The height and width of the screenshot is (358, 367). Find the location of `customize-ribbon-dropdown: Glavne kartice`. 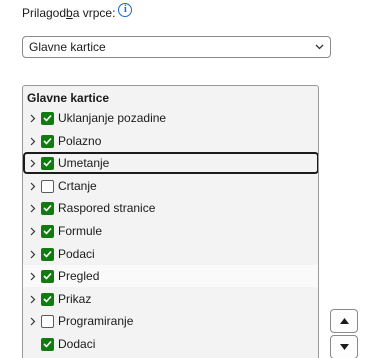

customize-ribbon-dropdown: Glavne kartice is located at coordinates (176, 47).